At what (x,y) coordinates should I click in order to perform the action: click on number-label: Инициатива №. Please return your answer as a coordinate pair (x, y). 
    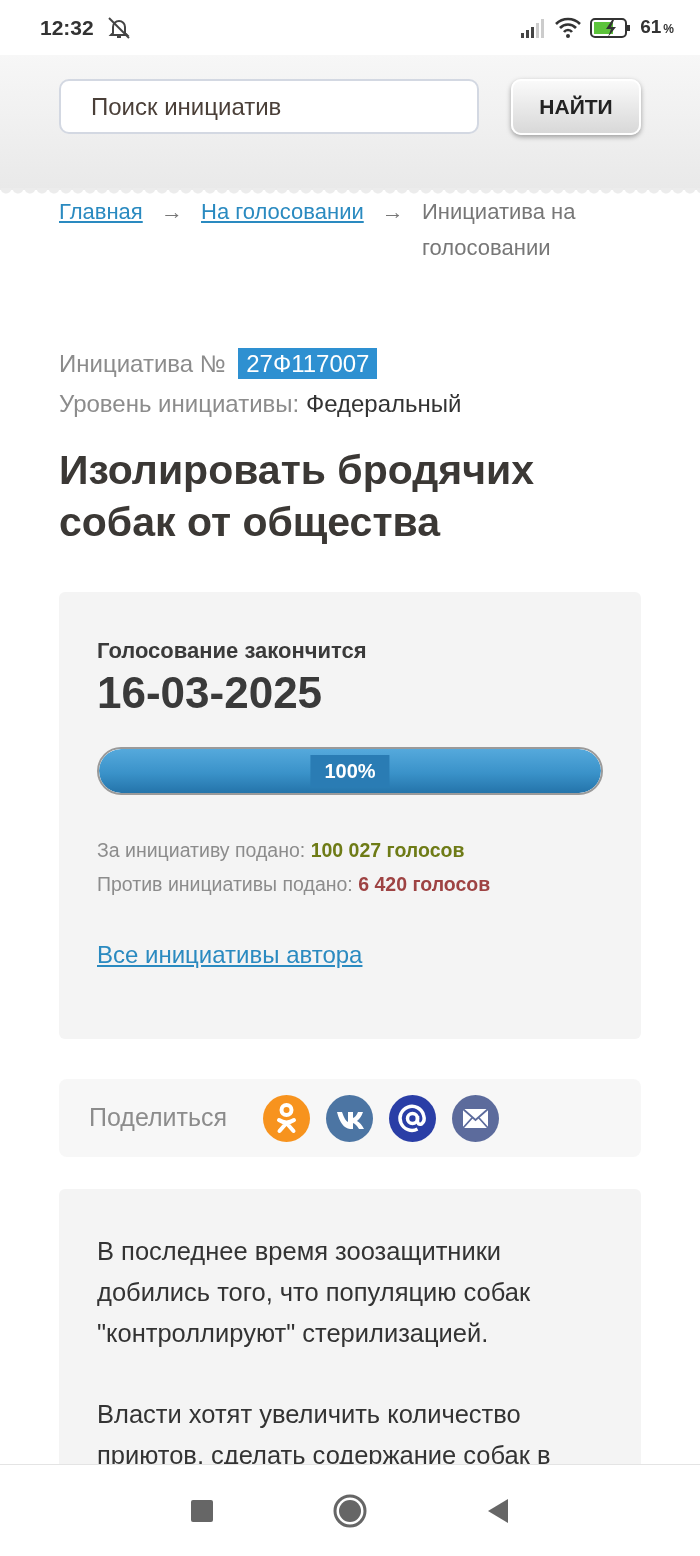
    Looking at the image, I should click on (142, 363).